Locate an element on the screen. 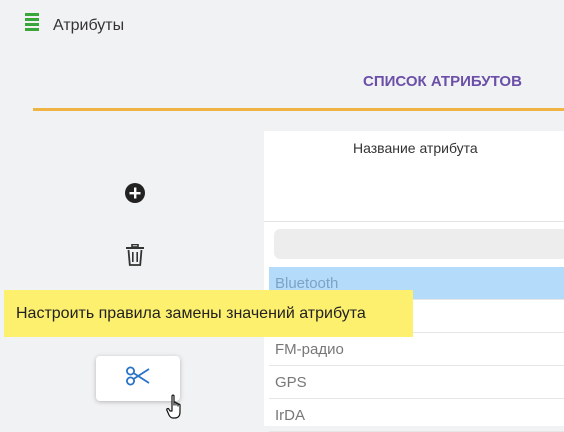 This screenshot has height=432, width=564. add-attribute-button is located at coordinates (135, 193).